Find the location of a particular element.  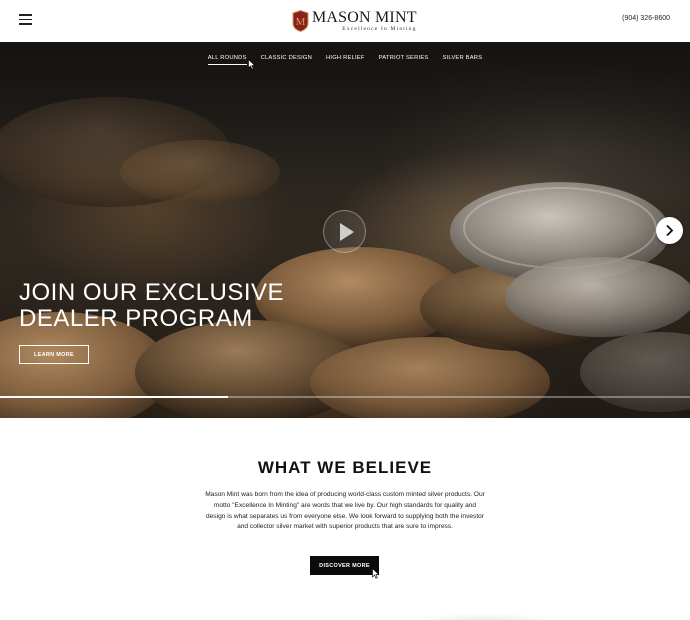

section-title: WHAT WE BELIEVE is located at coordinates (345, 467).